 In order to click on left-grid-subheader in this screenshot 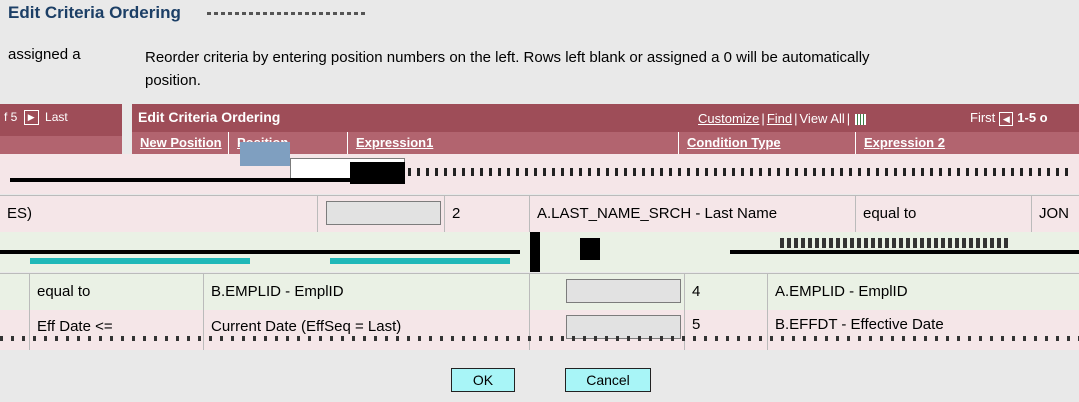, I will do `click(61, 145)`.